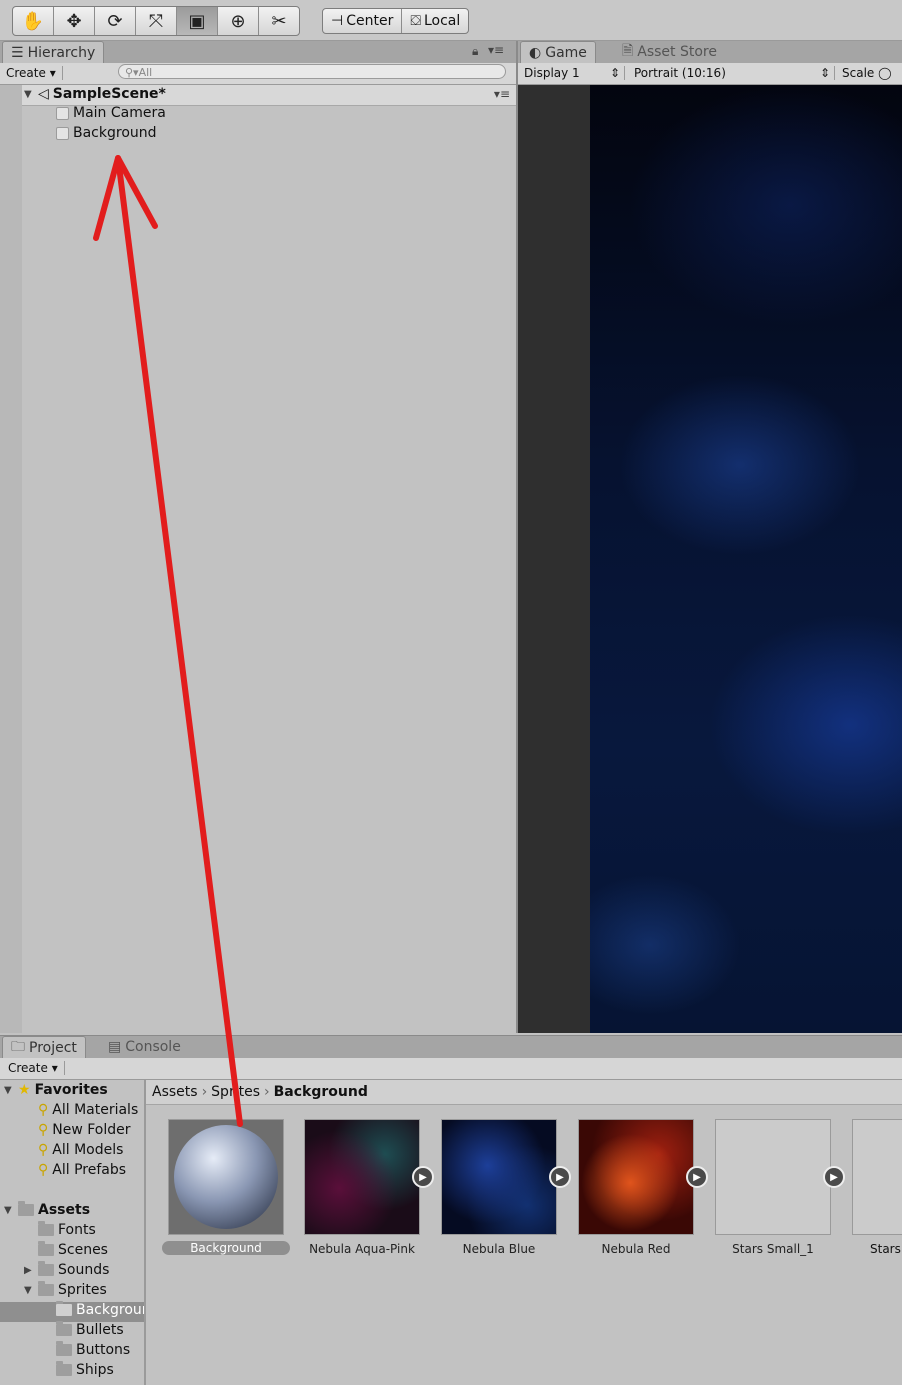 The image size is (902, 1385). Describe the element at coordinates (44, 1047) in the screenshot. I see `tab-project: 🗀︎ Project` at that location.